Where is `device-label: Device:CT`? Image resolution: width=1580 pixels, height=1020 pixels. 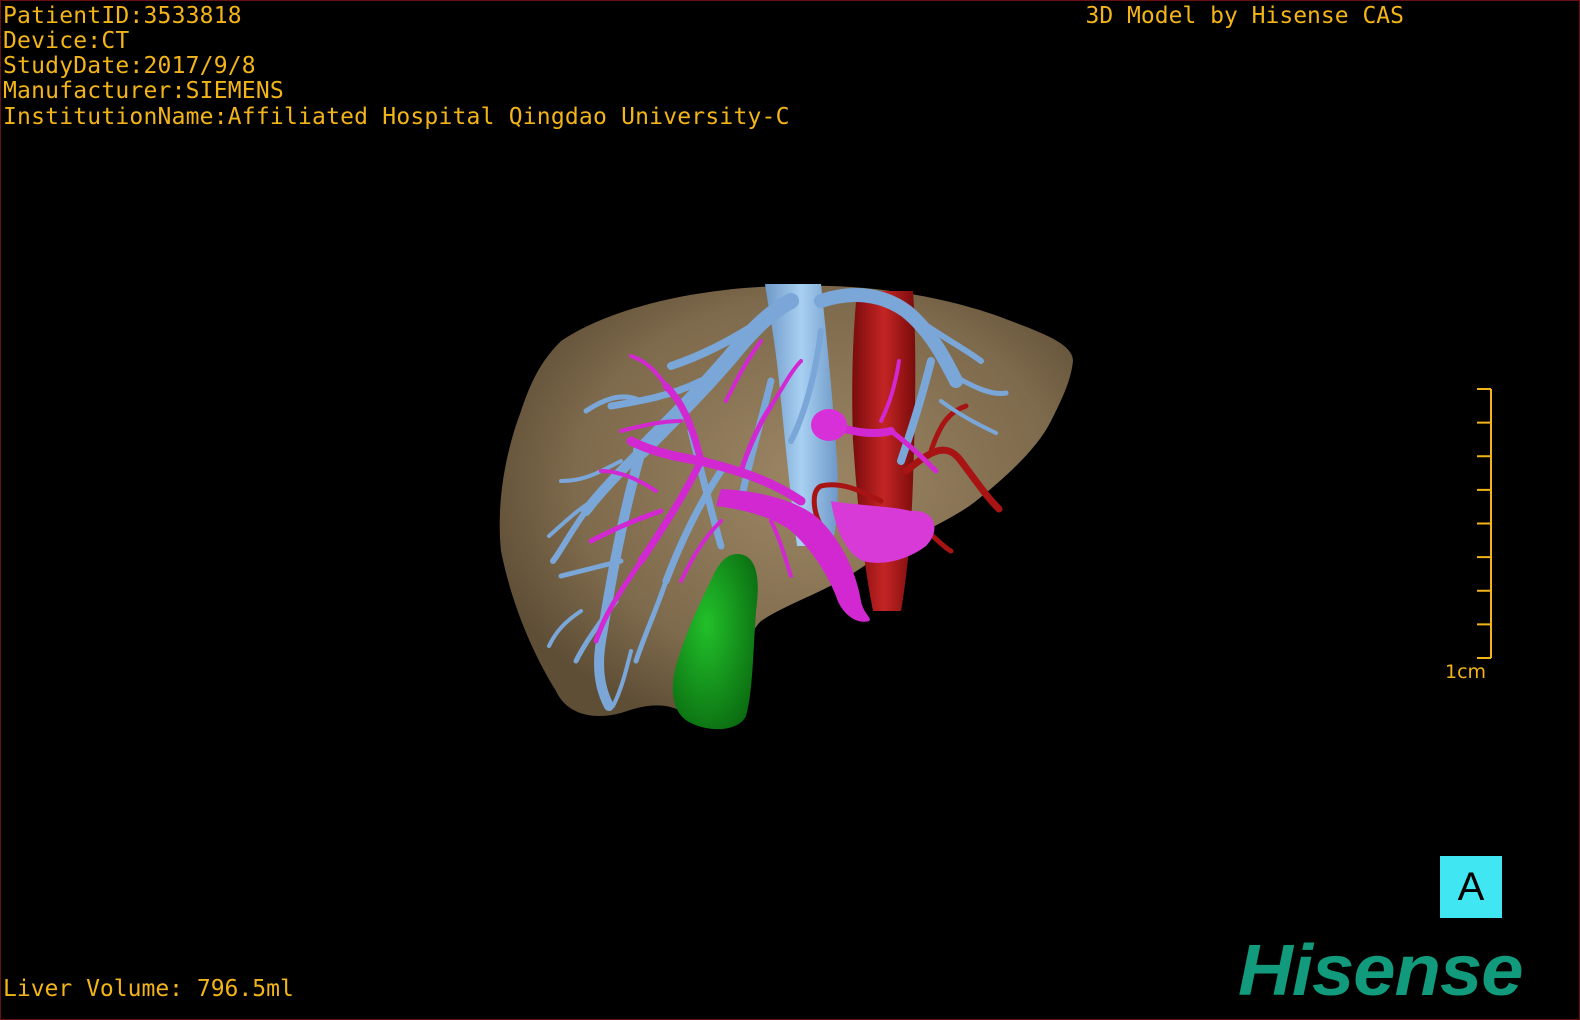 device-label: Device:CT is located at coordinates (66, 41).